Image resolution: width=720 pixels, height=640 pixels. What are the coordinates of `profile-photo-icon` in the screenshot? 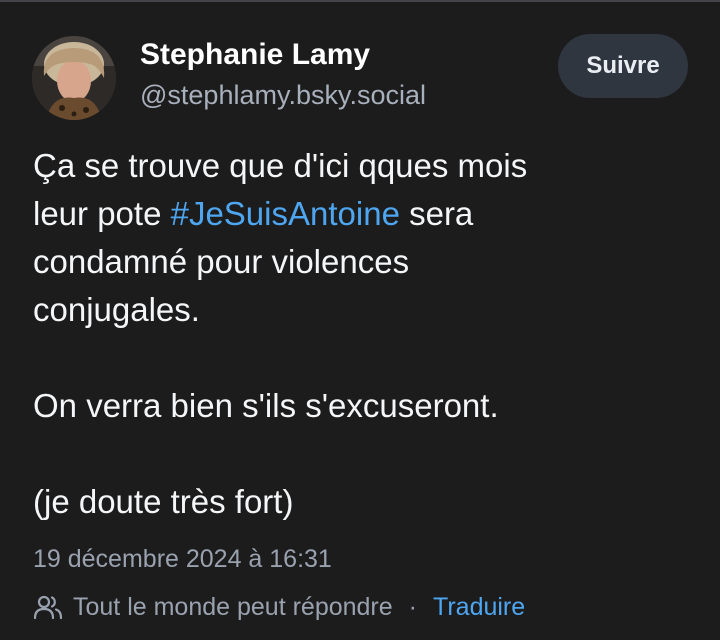 It's located at (74, 78).